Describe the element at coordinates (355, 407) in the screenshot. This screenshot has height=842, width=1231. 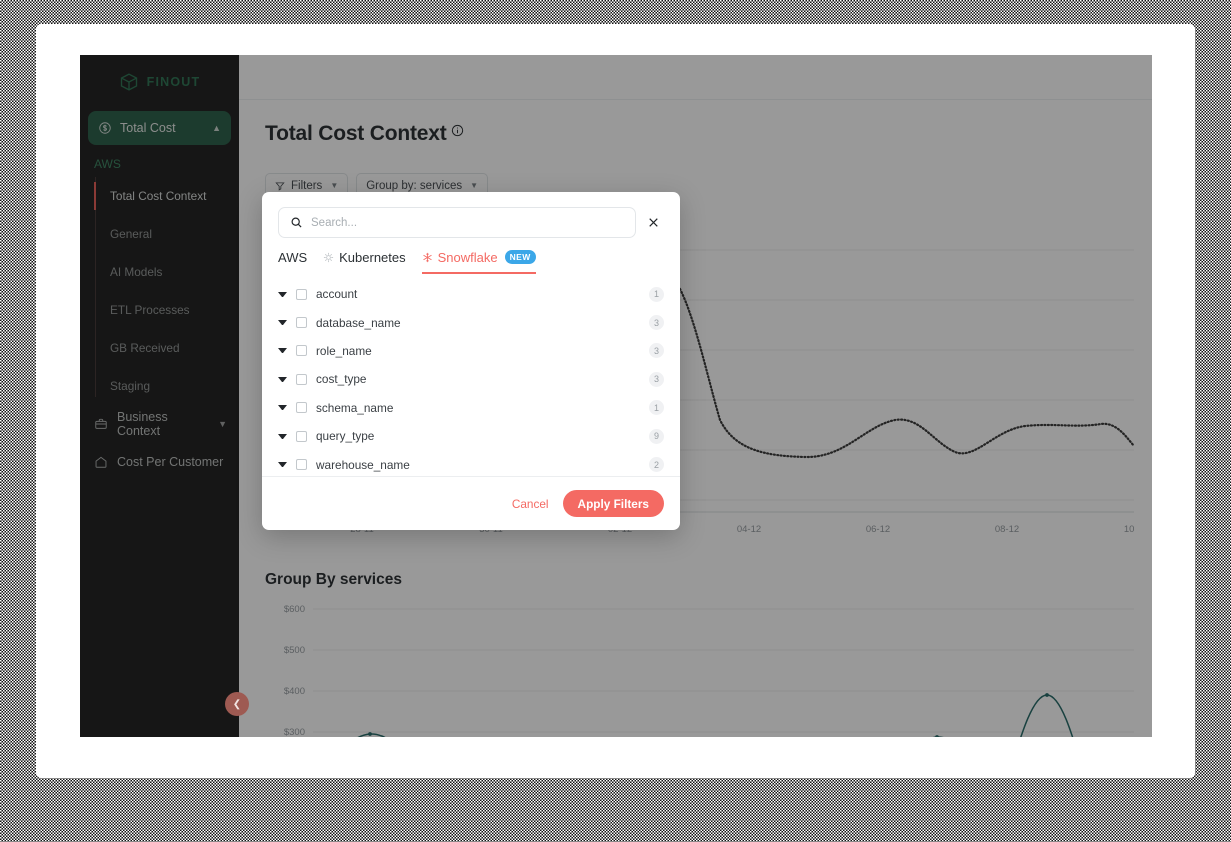
I see `filter-name: schema_name` at that location.